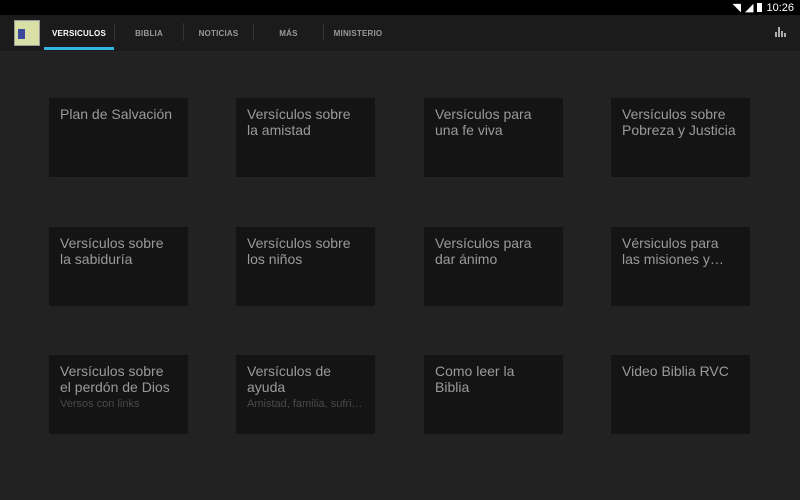 Image resolution: width=800 pixels, height=500 pixels. I want to click on tab-ministerio: MINISTERIO, so click(358, 33).